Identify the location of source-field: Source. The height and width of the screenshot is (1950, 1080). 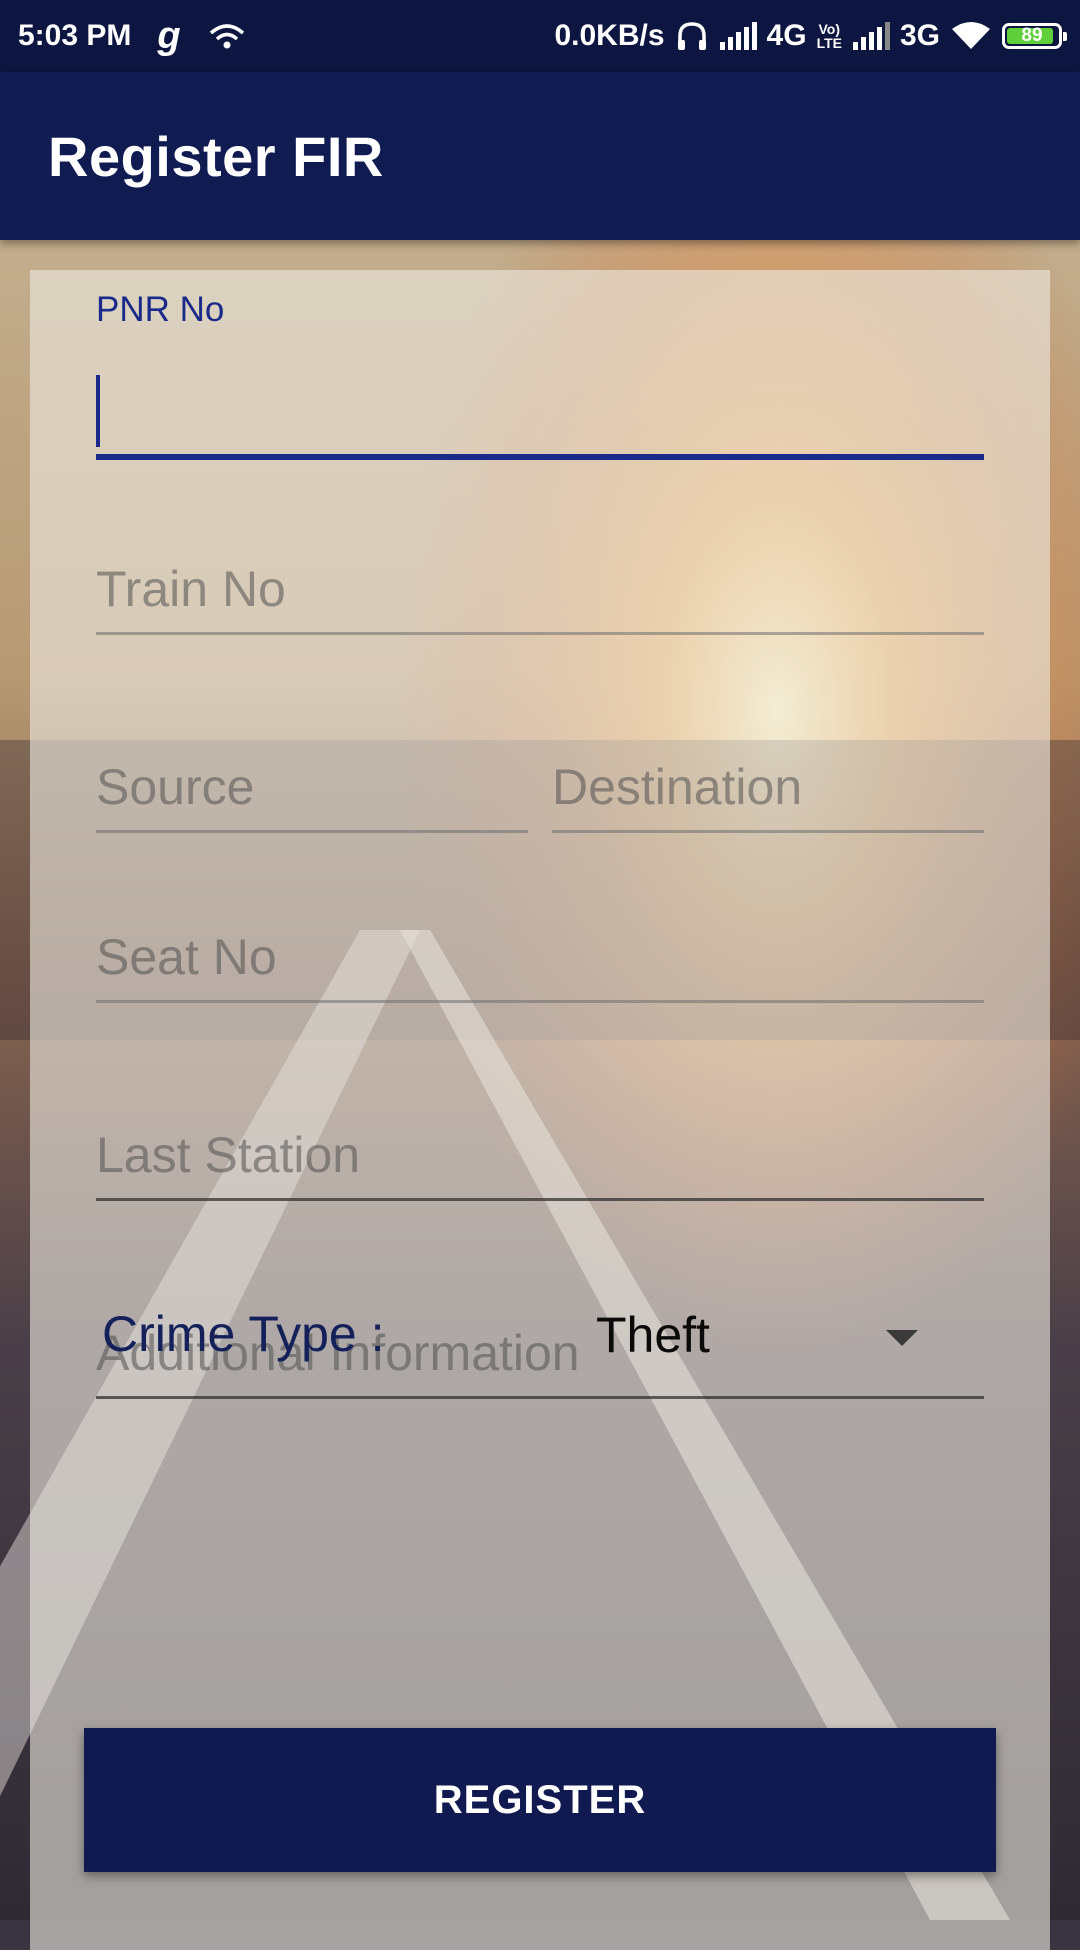
(312, 803).